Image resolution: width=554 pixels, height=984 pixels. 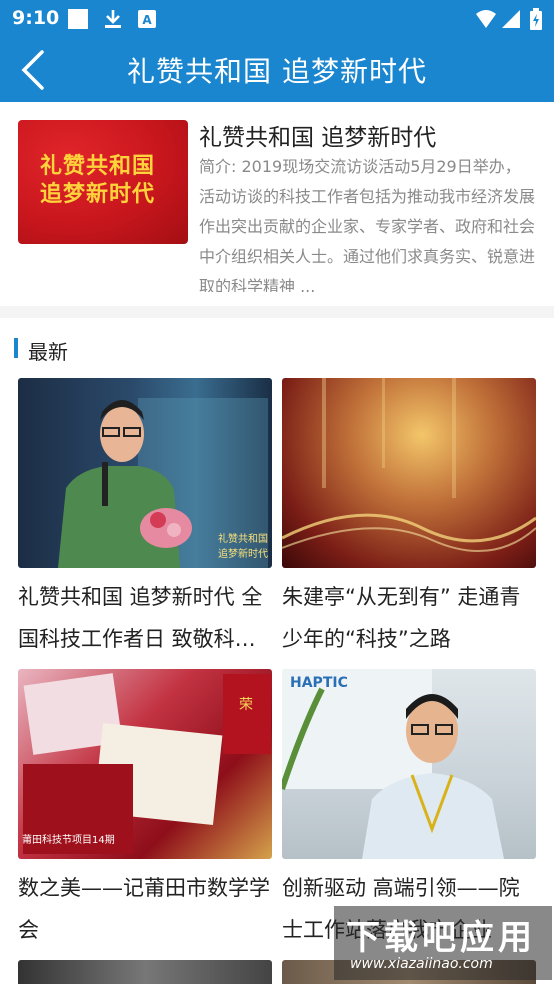 I want to click on notification-square-icon, so click(x=78, y=19).